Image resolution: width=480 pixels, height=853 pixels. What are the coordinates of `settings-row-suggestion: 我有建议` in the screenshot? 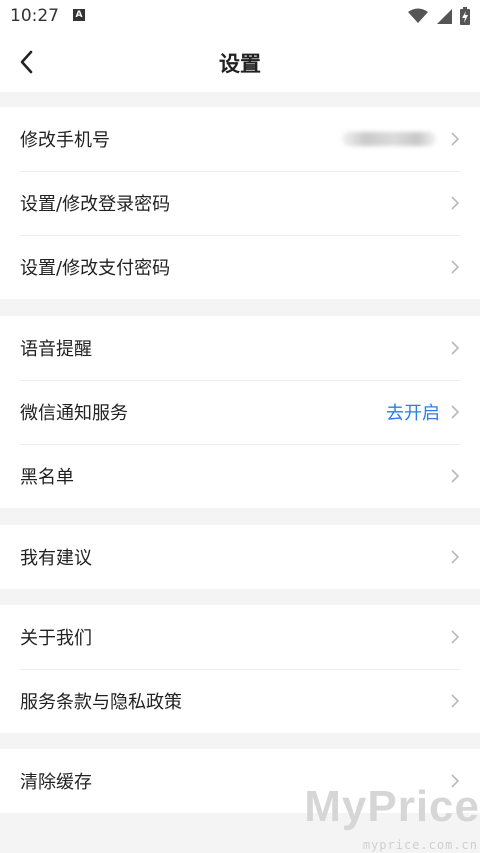 It's located at (240, 557).